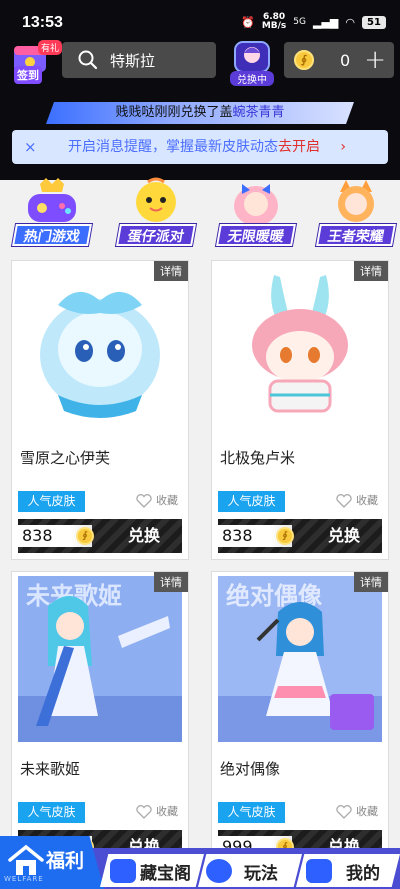 The image size is (400, 889). What do you see at coordinates (49, 47) in the screenshot?
I see `checkin-badge: 有礼` at bounding box center [49, 47].